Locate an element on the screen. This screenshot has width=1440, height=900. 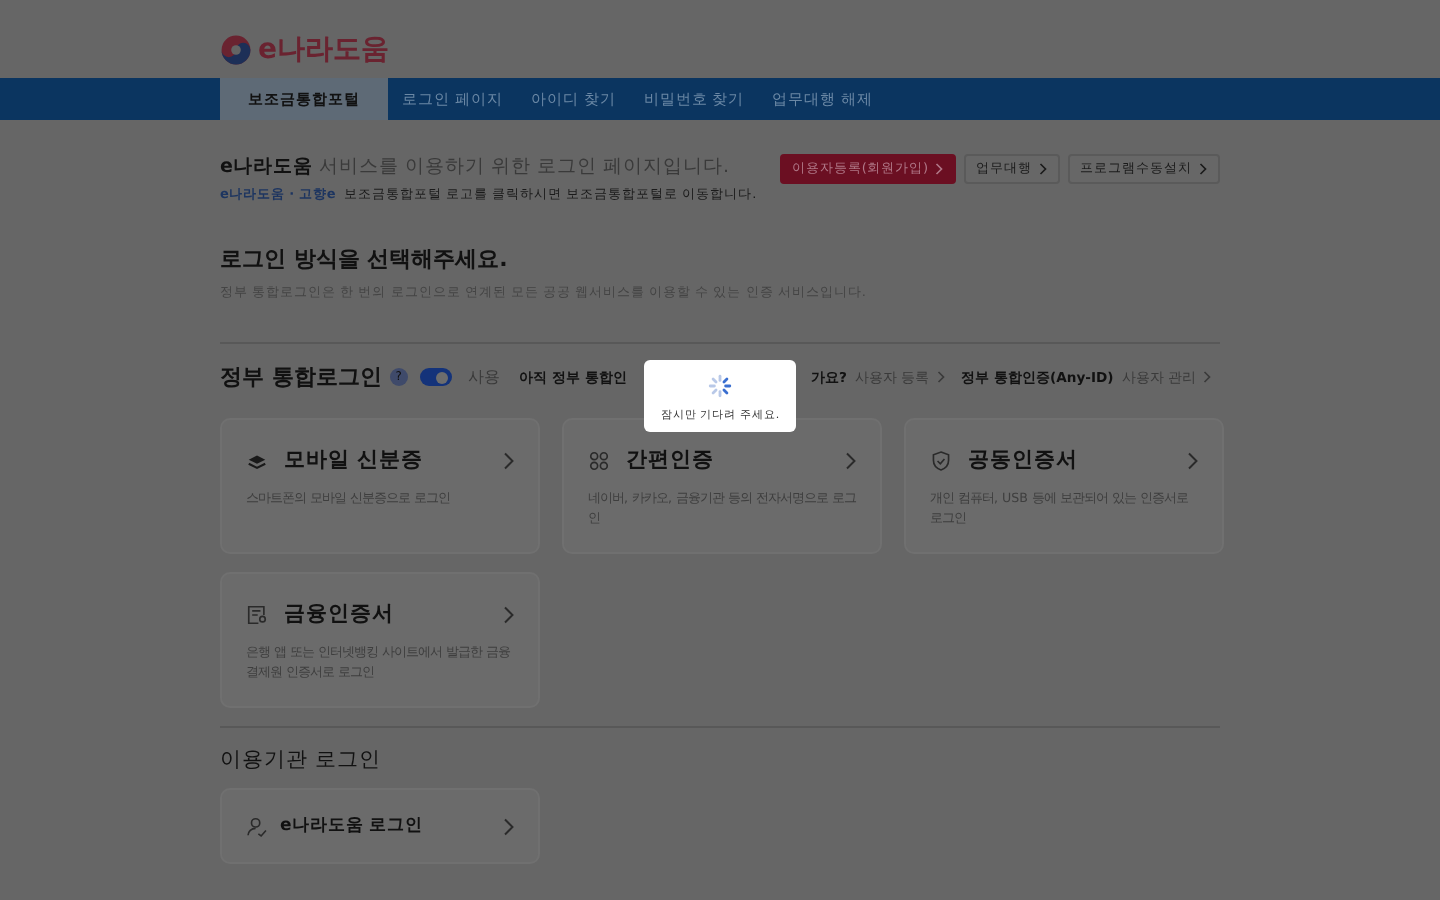
shield-icon is located at coordinates (941, 460).